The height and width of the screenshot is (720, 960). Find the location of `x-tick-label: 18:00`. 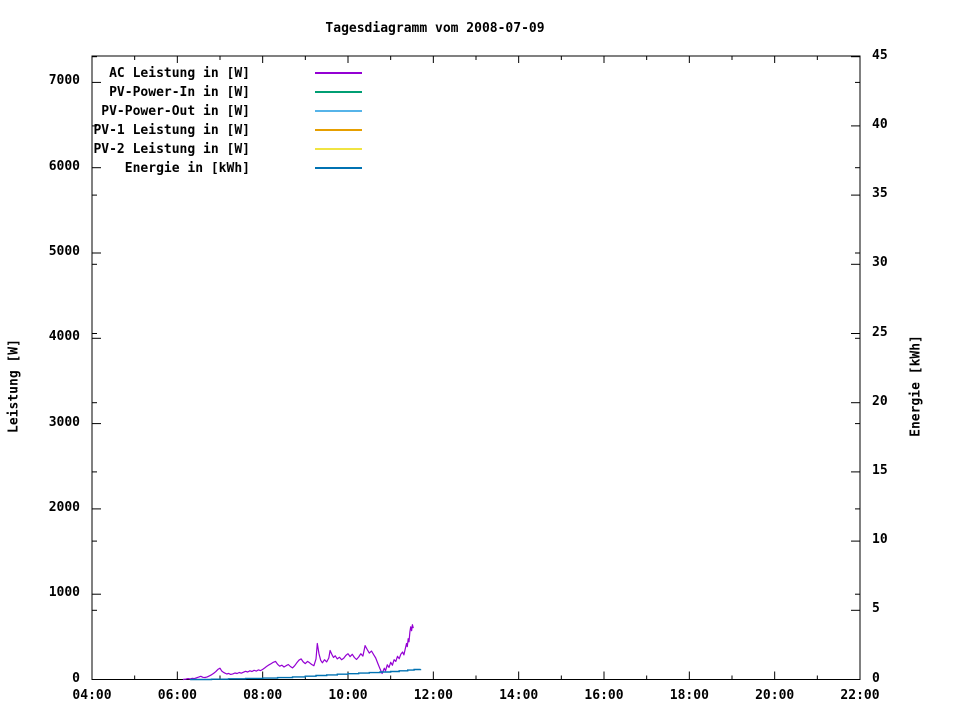

x-tick-label: 18:00 is located at coordinates (689, 695).